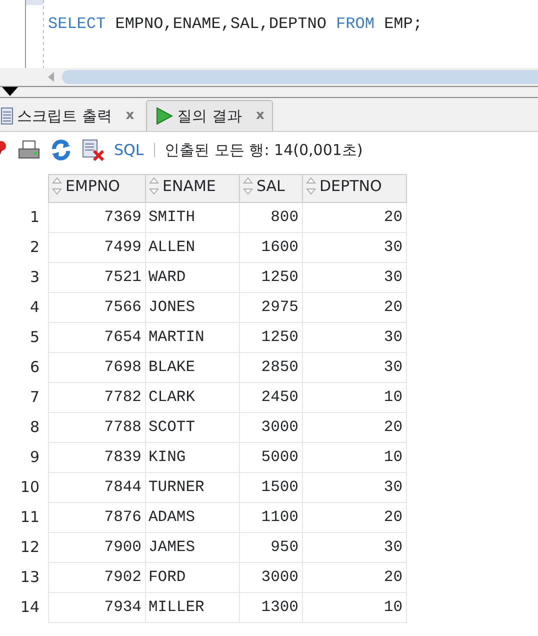 Image resolution: width=538 pixels, height=636 pixels. Describe the element at coordinates (96, 607) in the screenshot. I see `table-cell: 7934` at that location.